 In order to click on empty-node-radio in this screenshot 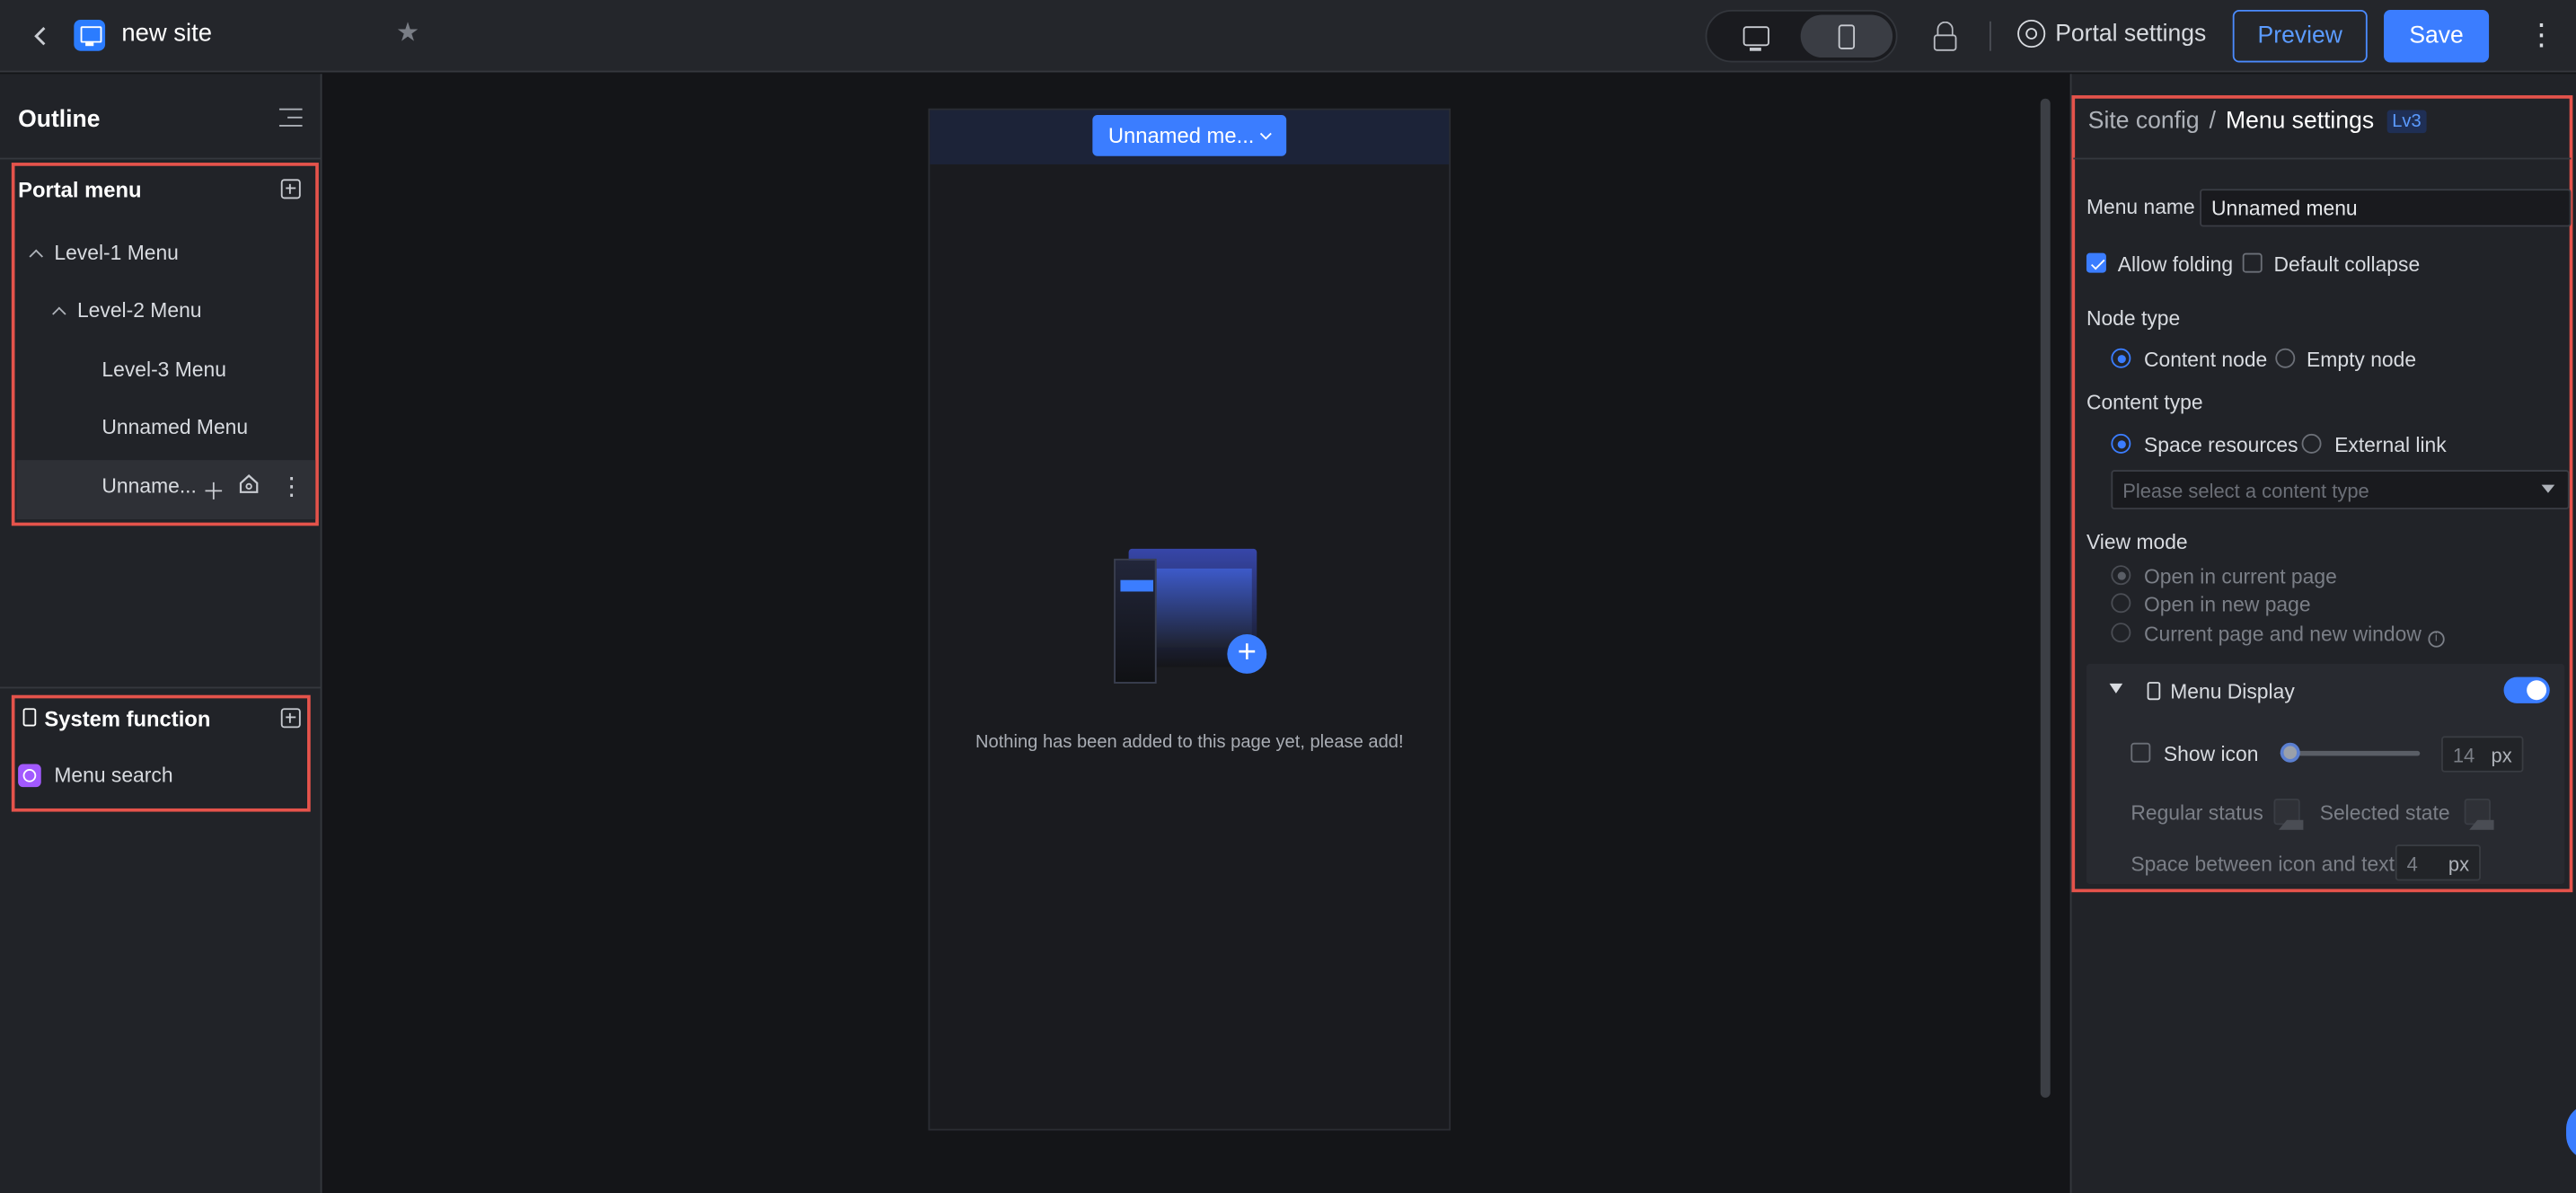, I will do `click(2285, 358)`.